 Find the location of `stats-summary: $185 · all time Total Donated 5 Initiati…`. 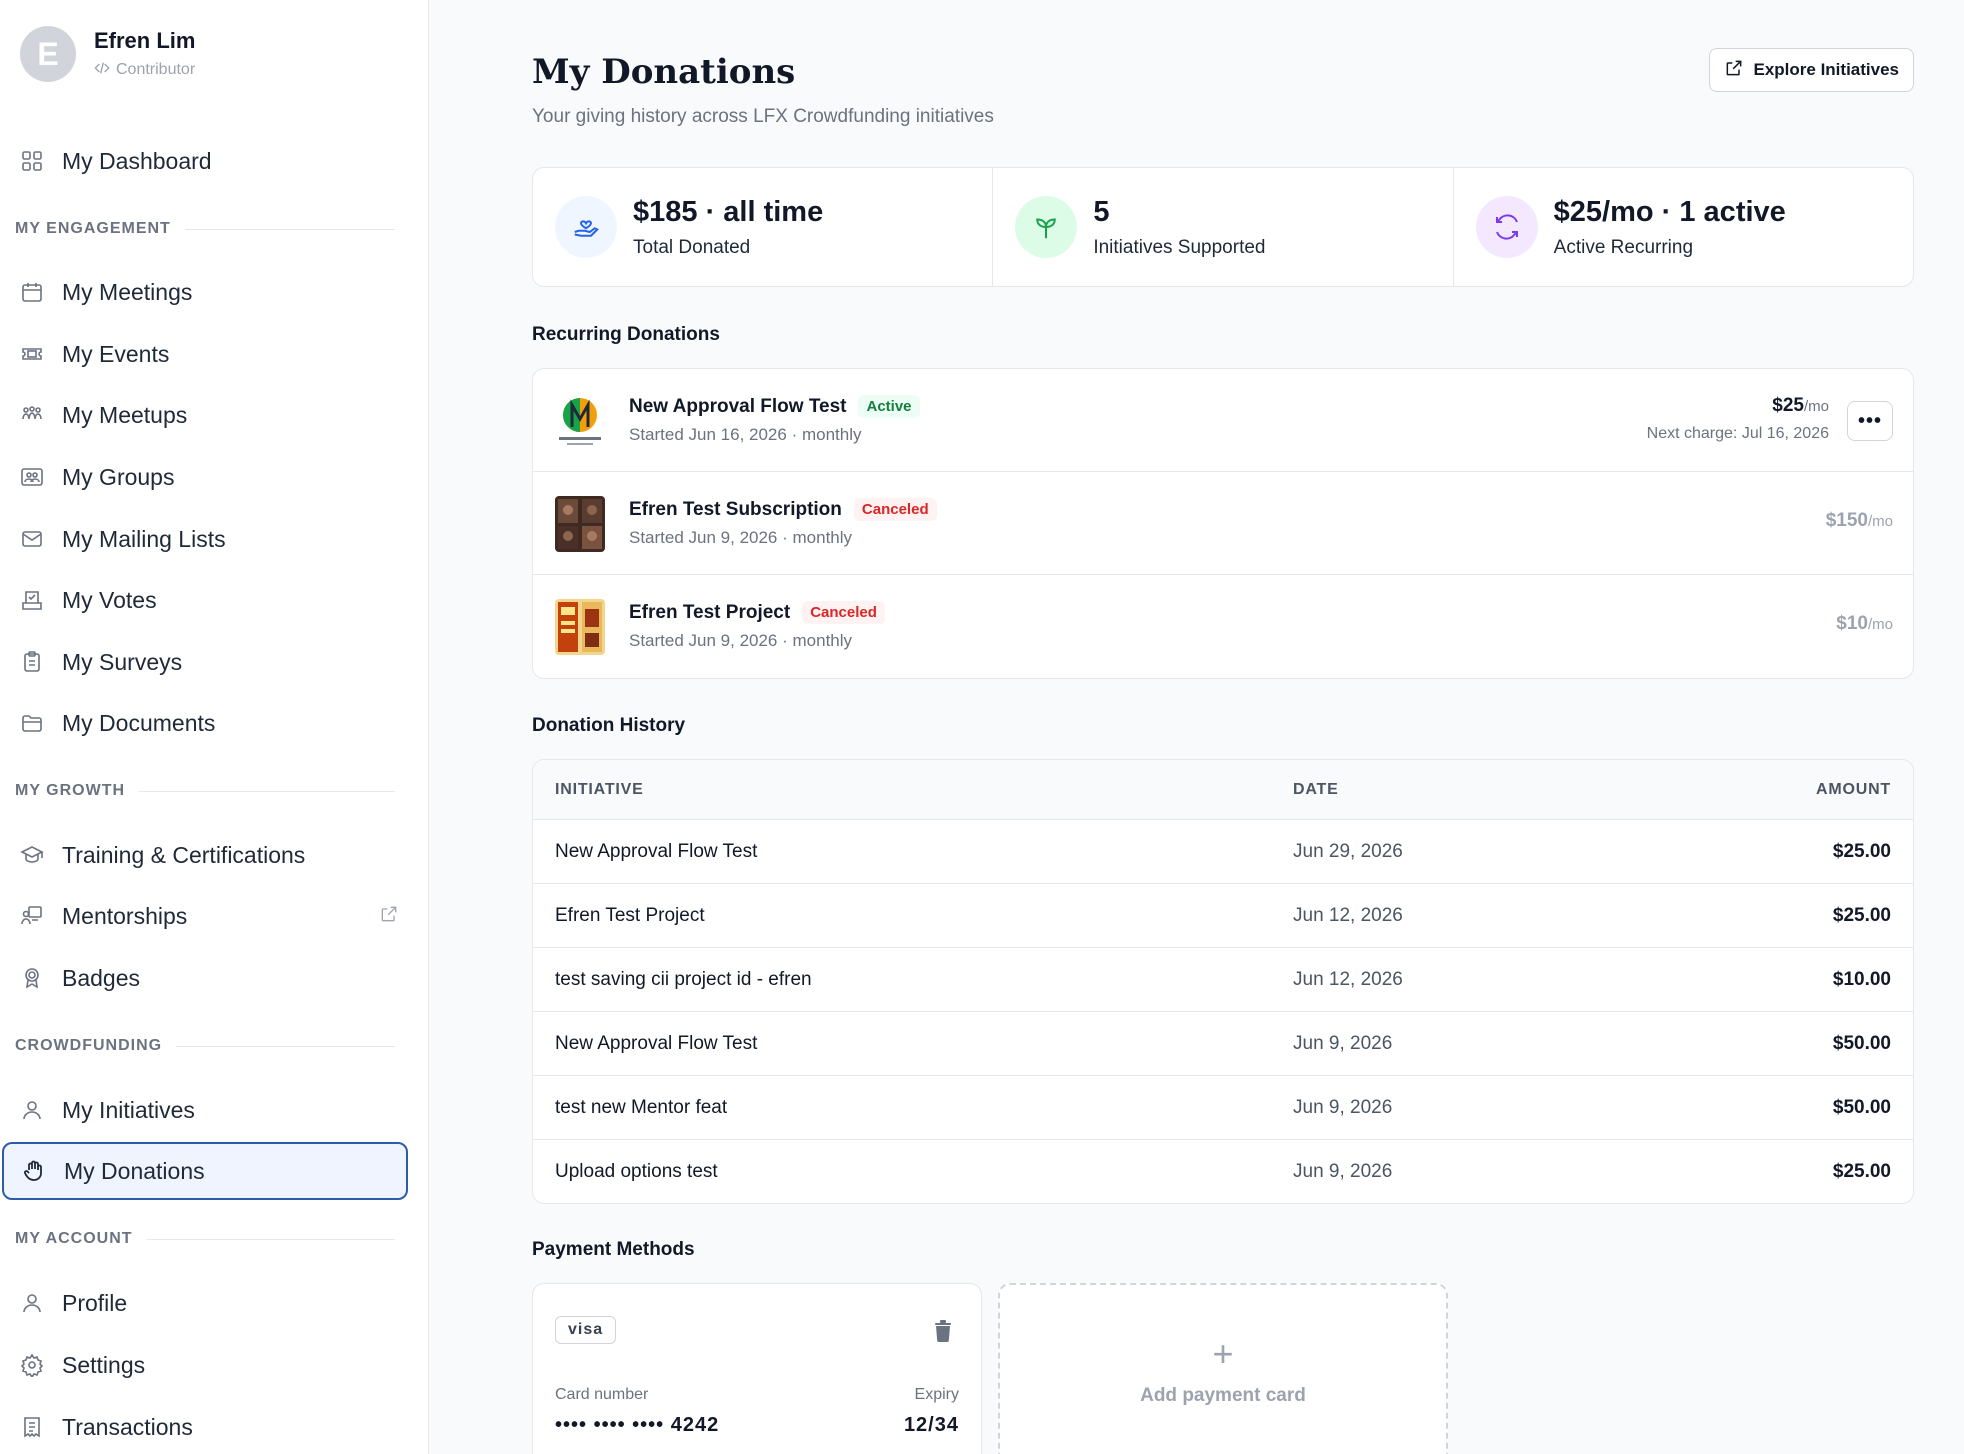

stats-summary: $185 · all time Total Donated 5 Initiati… is located at coordinates (1223, 227).